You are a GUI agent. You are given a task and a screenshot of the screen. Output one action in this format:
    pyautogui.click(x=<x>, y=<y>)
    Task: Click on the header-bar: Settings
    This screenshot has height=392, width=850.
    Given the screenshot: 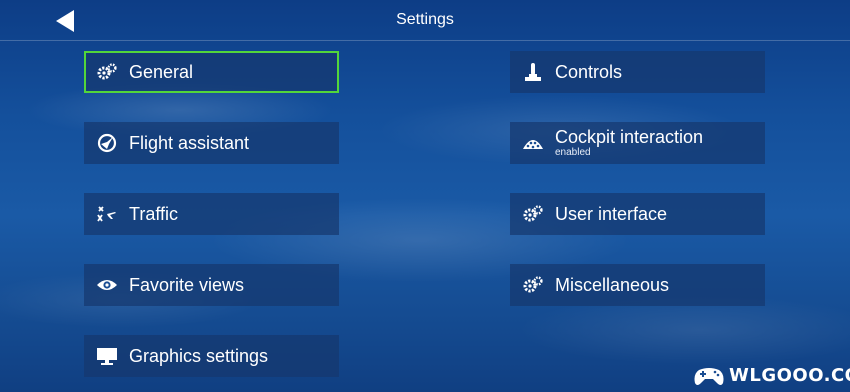 What is the action you would take?
    pyautogui.click(x=425, y=20)
    